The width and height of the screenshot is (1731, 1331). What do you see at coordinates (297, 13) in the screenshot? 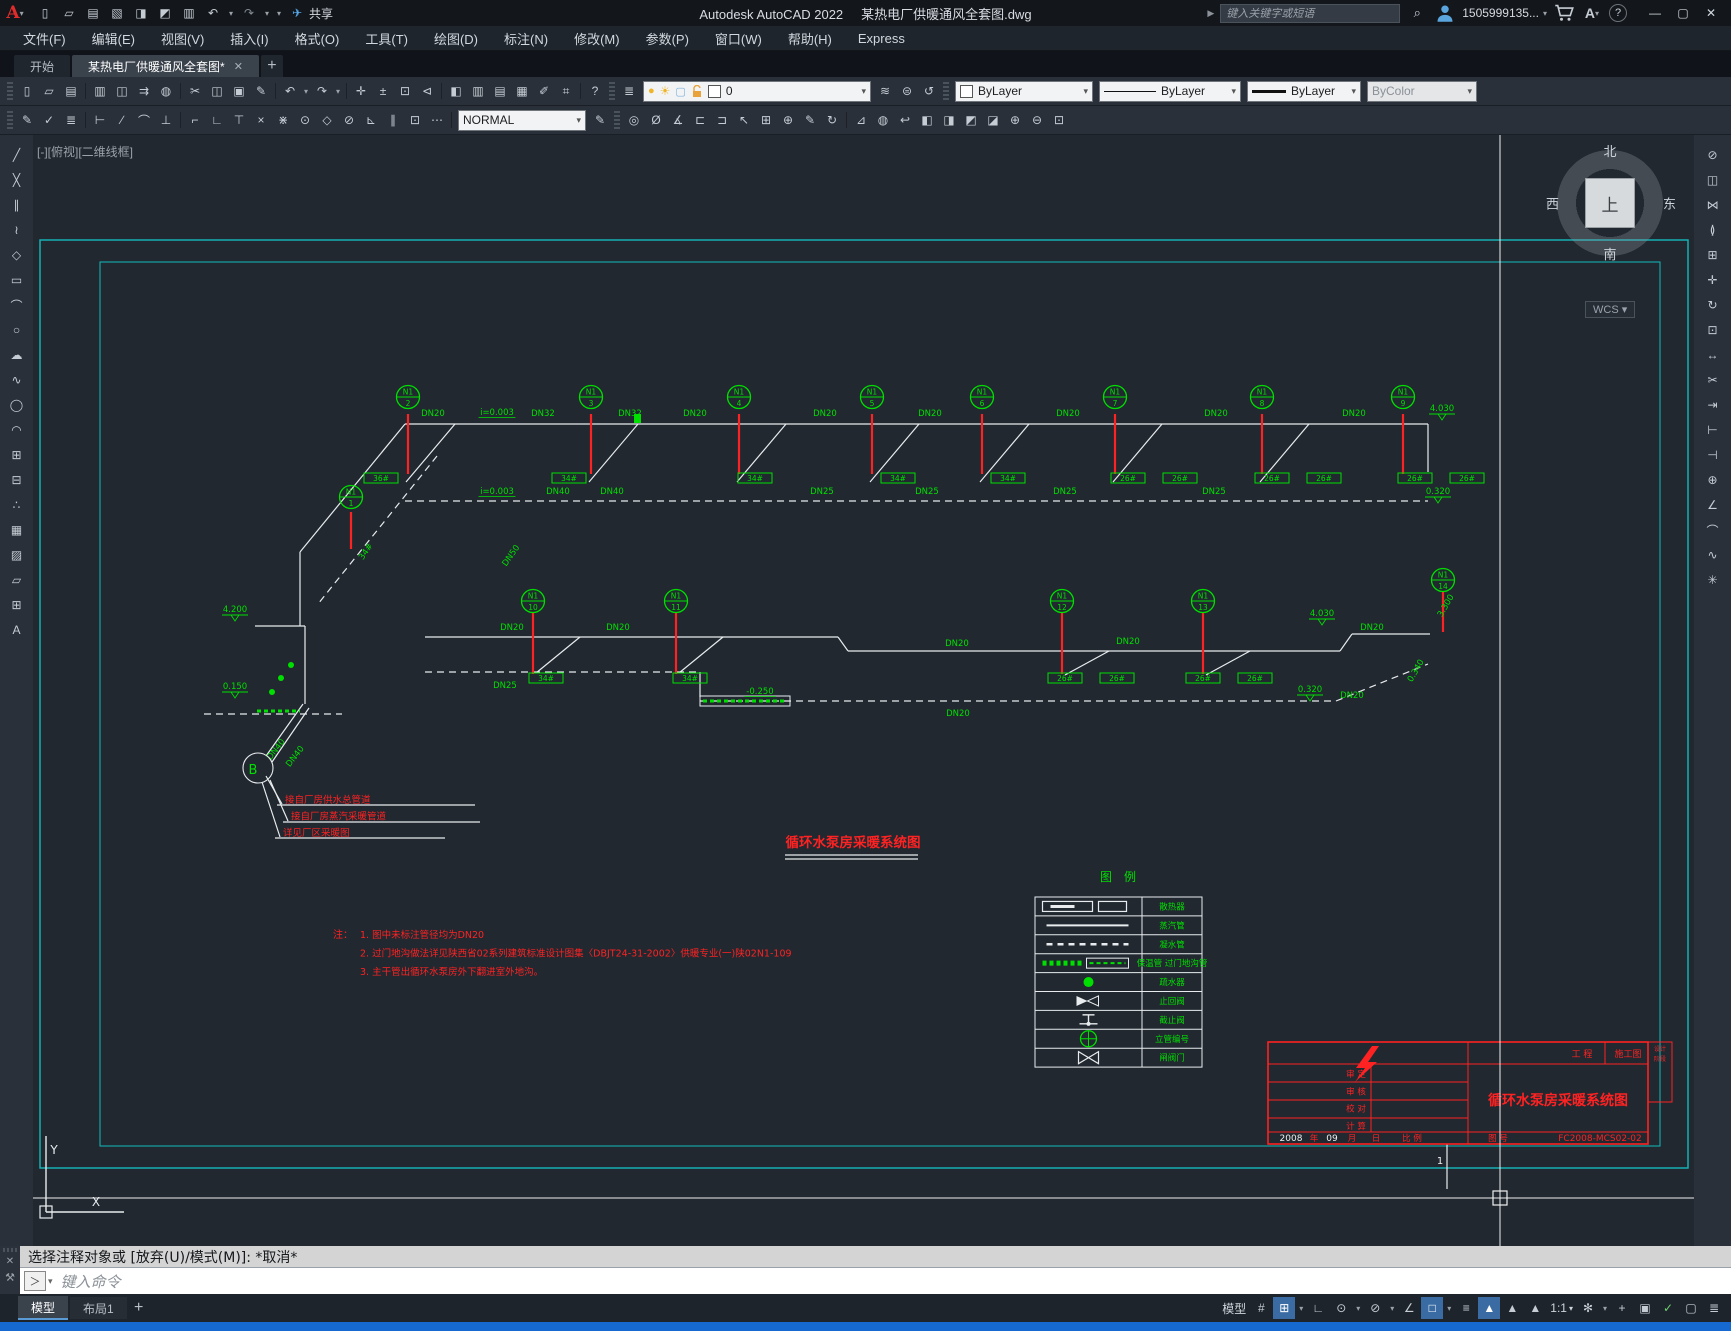
I see `share-icon: ✈` at bounding box center [297, 13].